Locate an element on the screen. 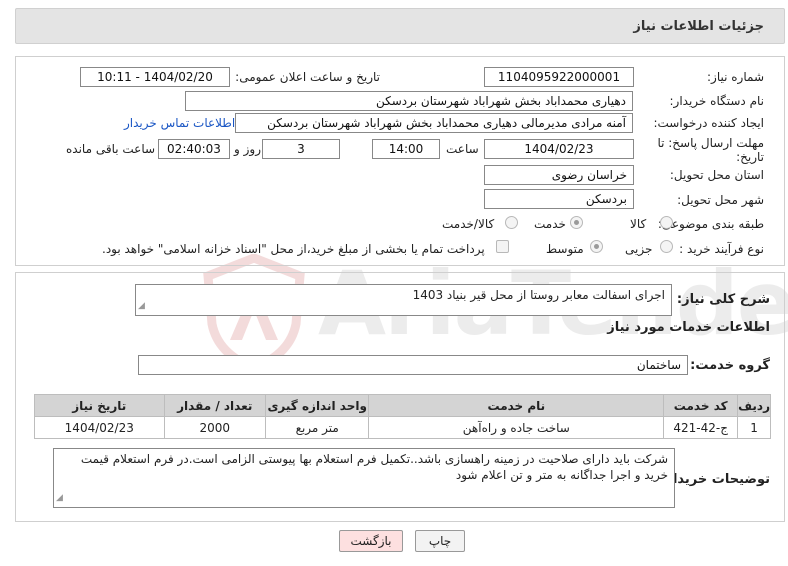 The height and width of the screenshot is (566, 788). purchase-type-option-minor: جزیی is located at coordinates (639, 249).